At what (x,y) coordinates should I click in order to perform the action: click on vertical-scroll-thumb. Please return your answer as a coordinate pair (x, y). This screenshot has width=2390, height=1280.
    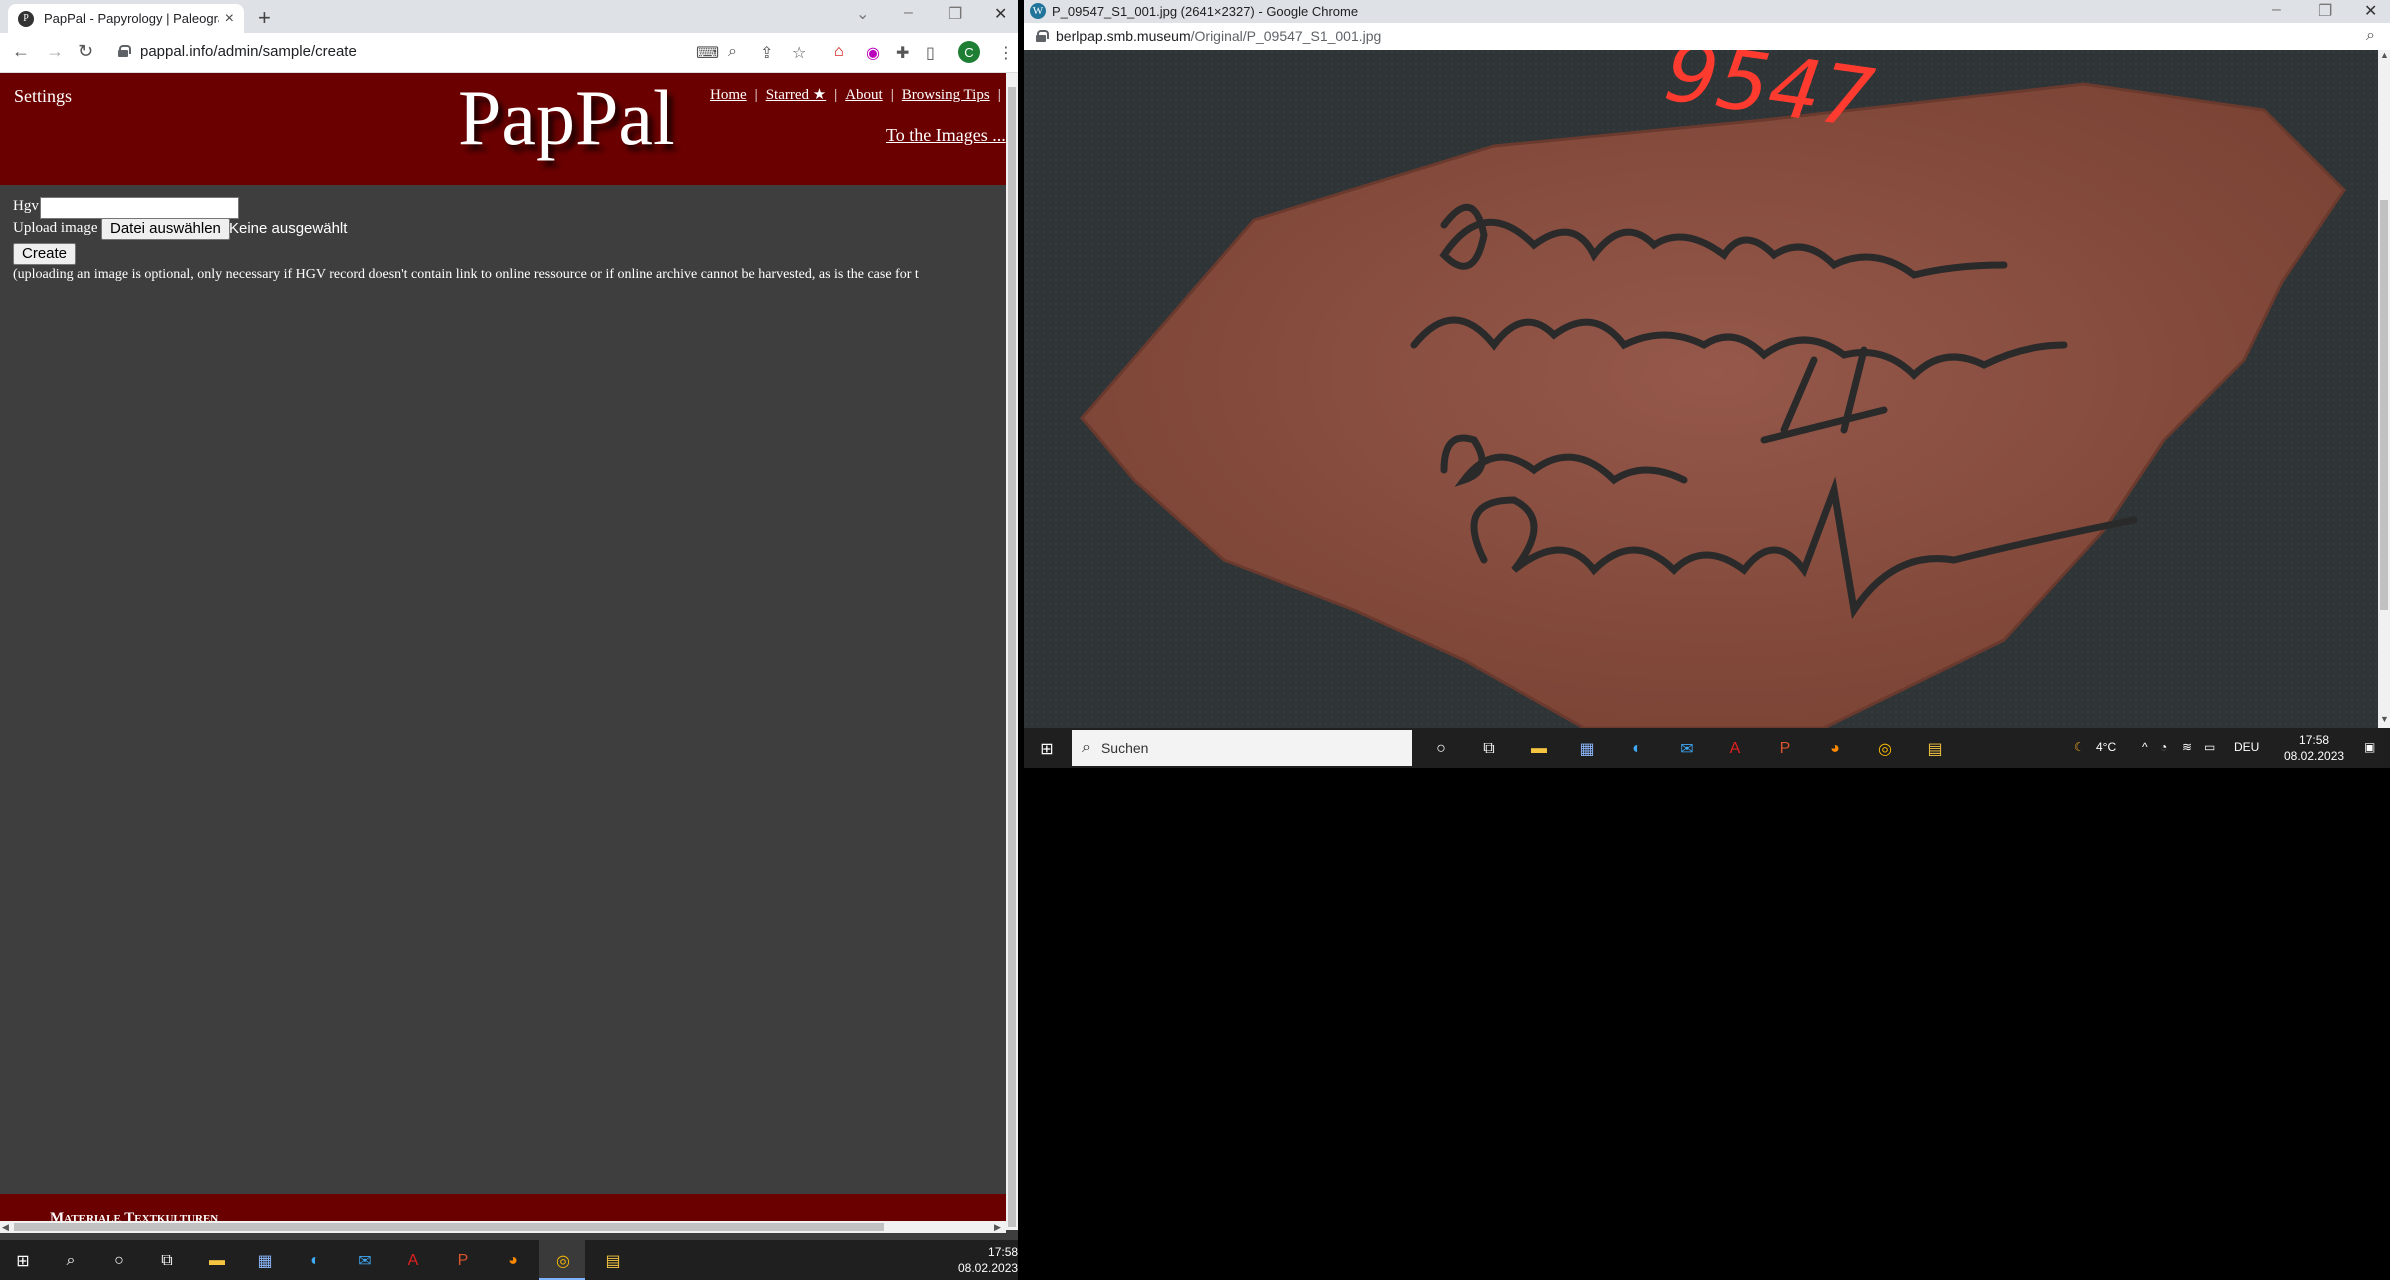
    Looking at the image, I should click on (1012, 657).